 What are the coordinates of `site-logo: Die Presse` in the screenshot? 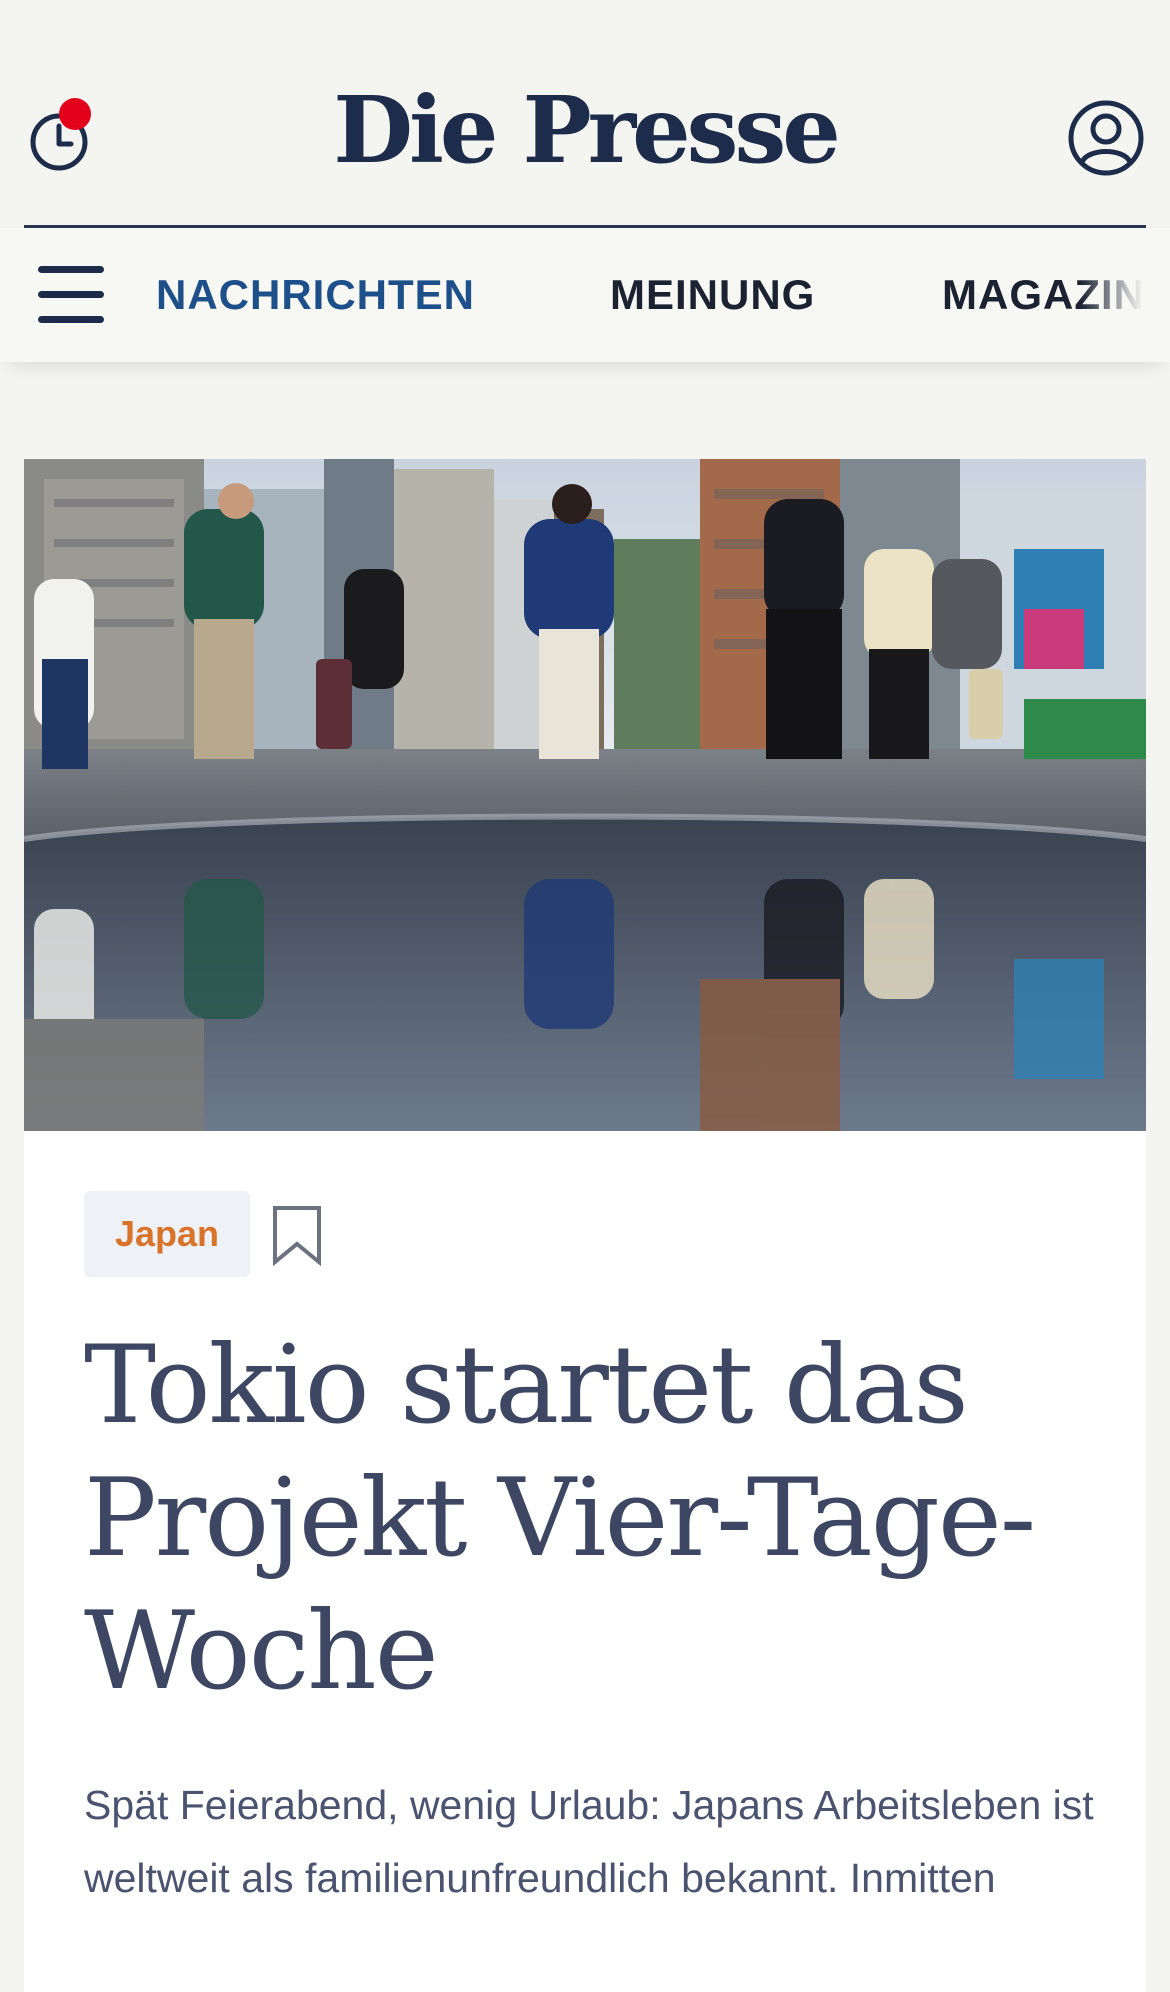 It's located at (585, 130).